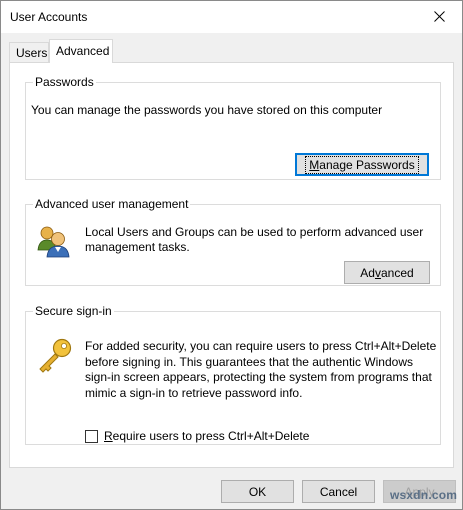 The height and width of the screenshot is (510, 463). I want to click on watermark-text: wsxdn.com, so click(424, 495).